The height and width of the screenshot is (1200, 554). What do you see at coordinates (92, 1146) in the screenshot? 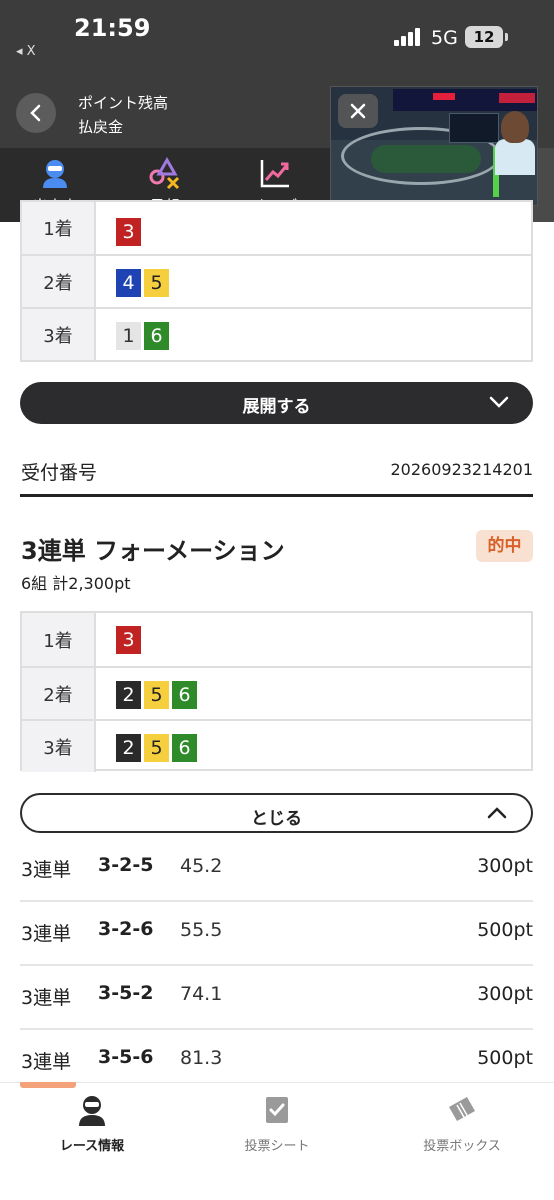
I see `nav-label: レース情報` at bounding box center [92, 1146].